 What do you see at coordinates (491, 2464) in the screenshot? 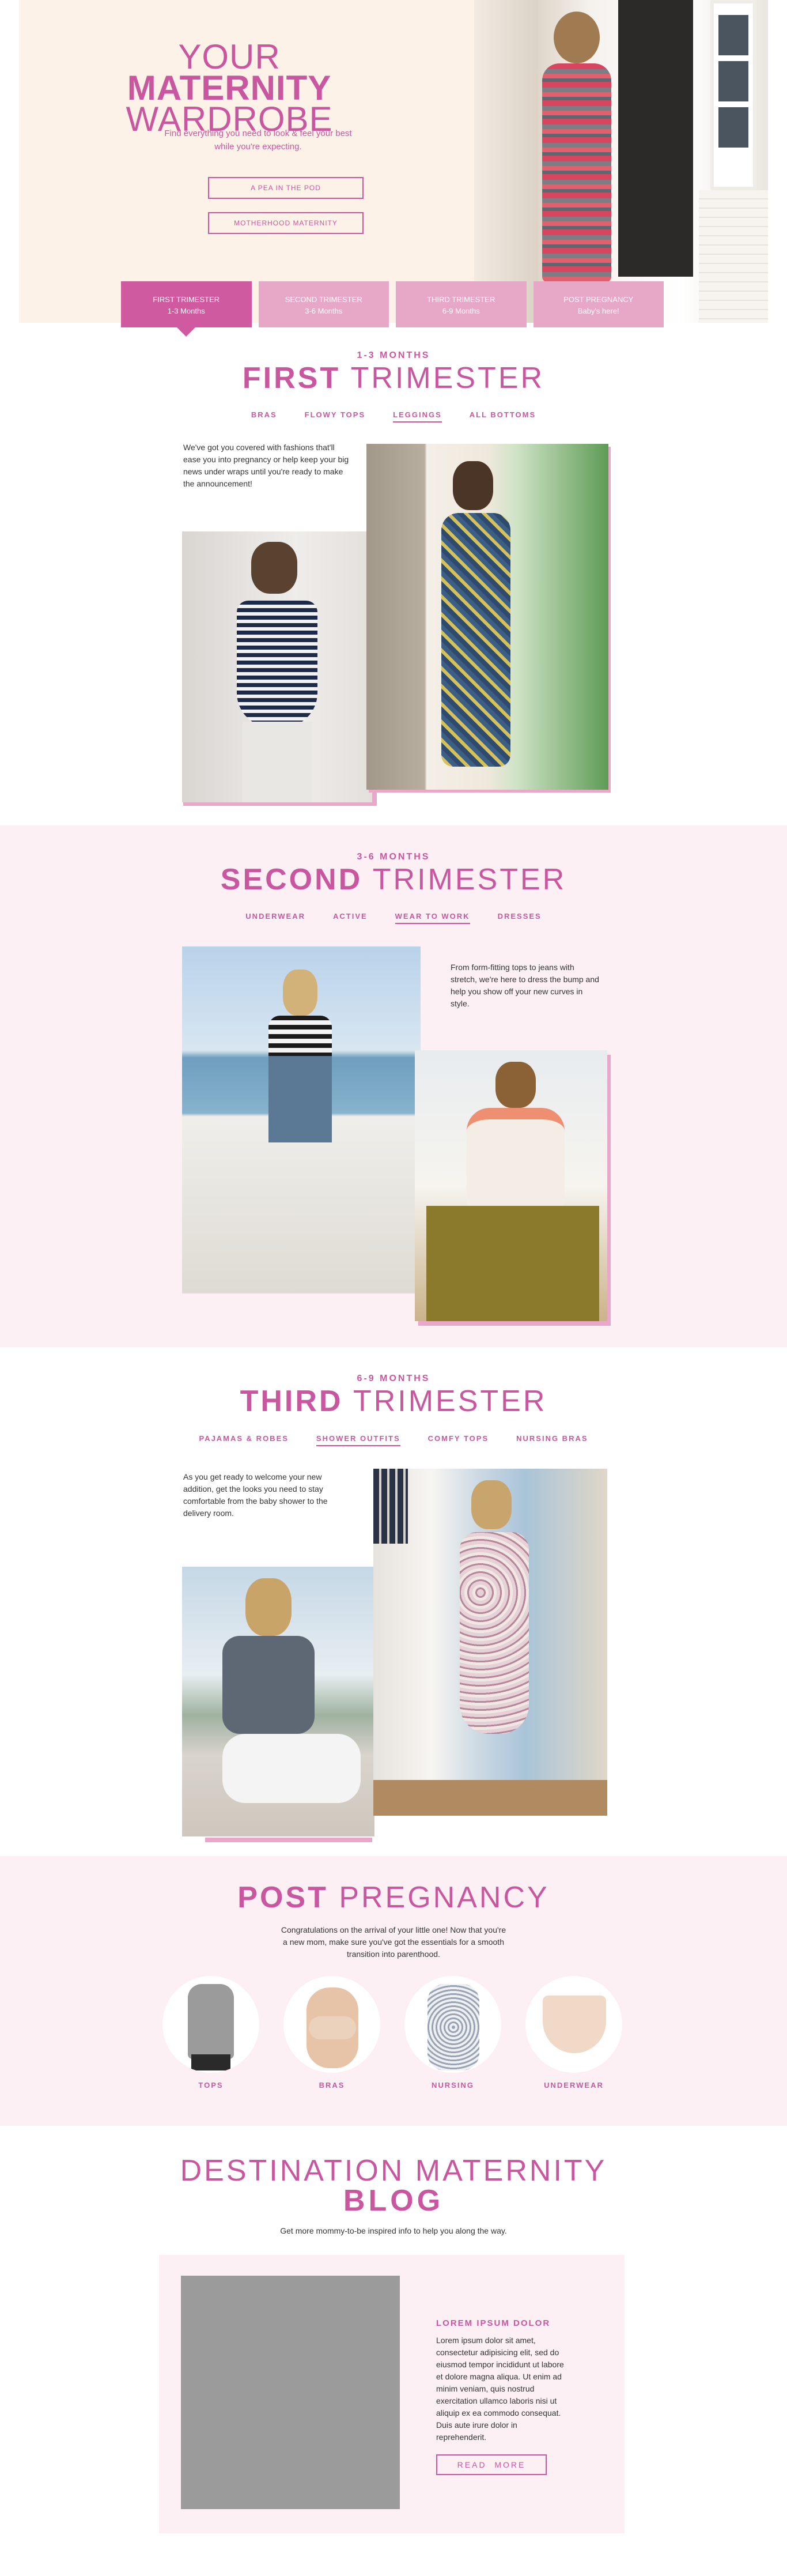
I see `read-more-button: READ MORE` at bounding box center [491, 2464].